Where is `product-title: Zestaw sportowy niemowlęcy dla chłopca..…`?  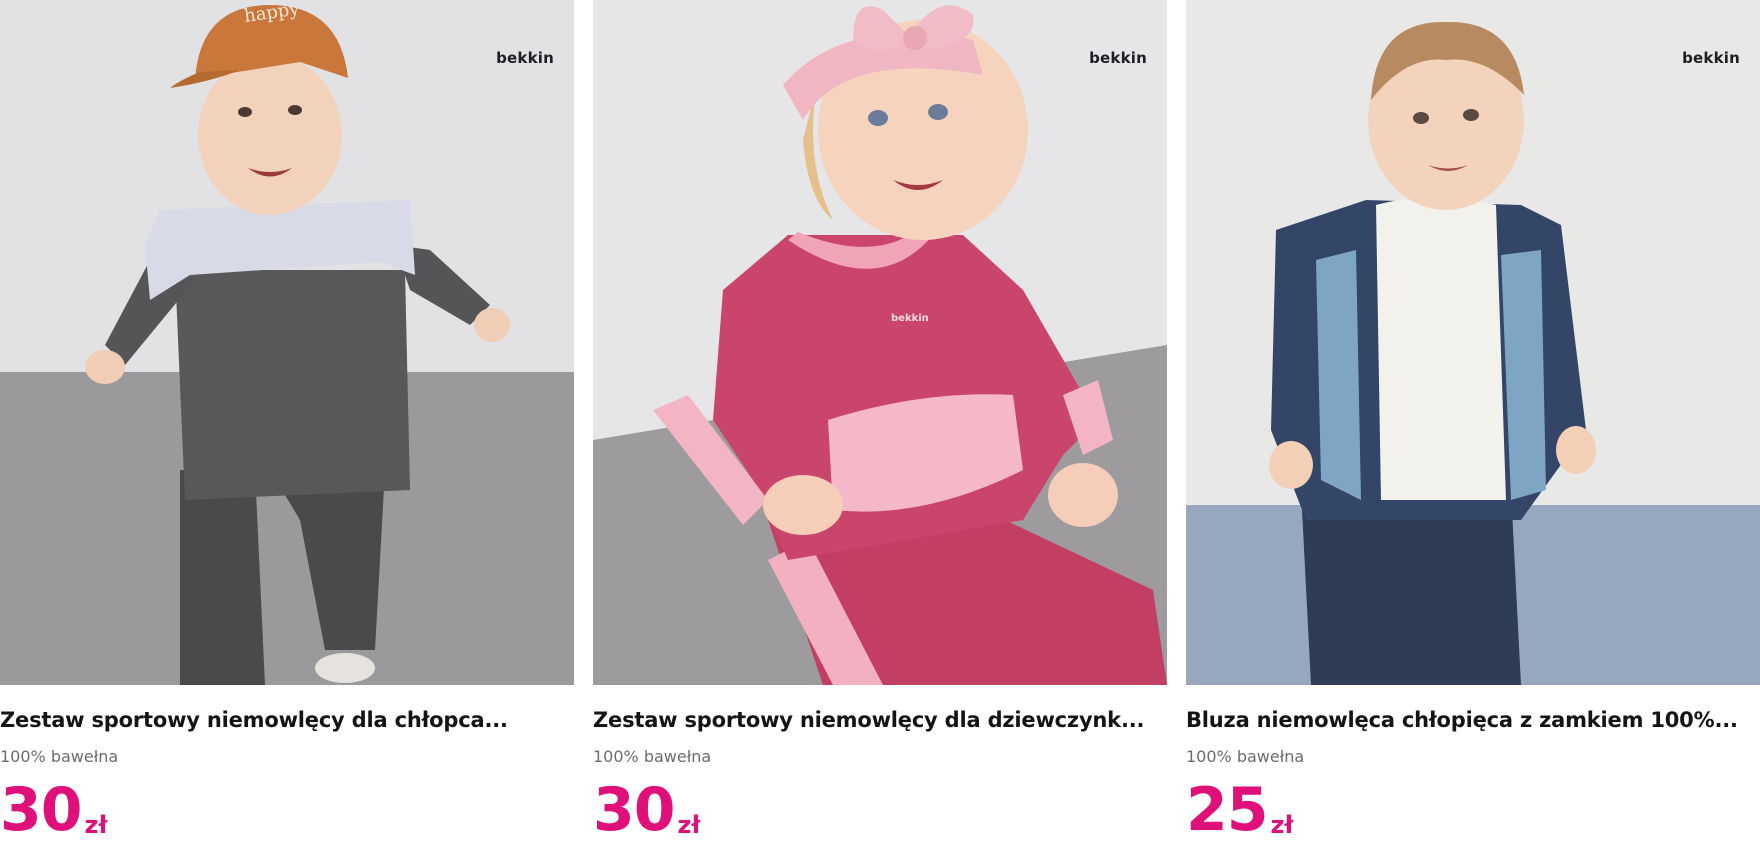 product-title: Zestaw sportowy niemowlęcy dla chłopca..… is located at coordinates (287, 720).